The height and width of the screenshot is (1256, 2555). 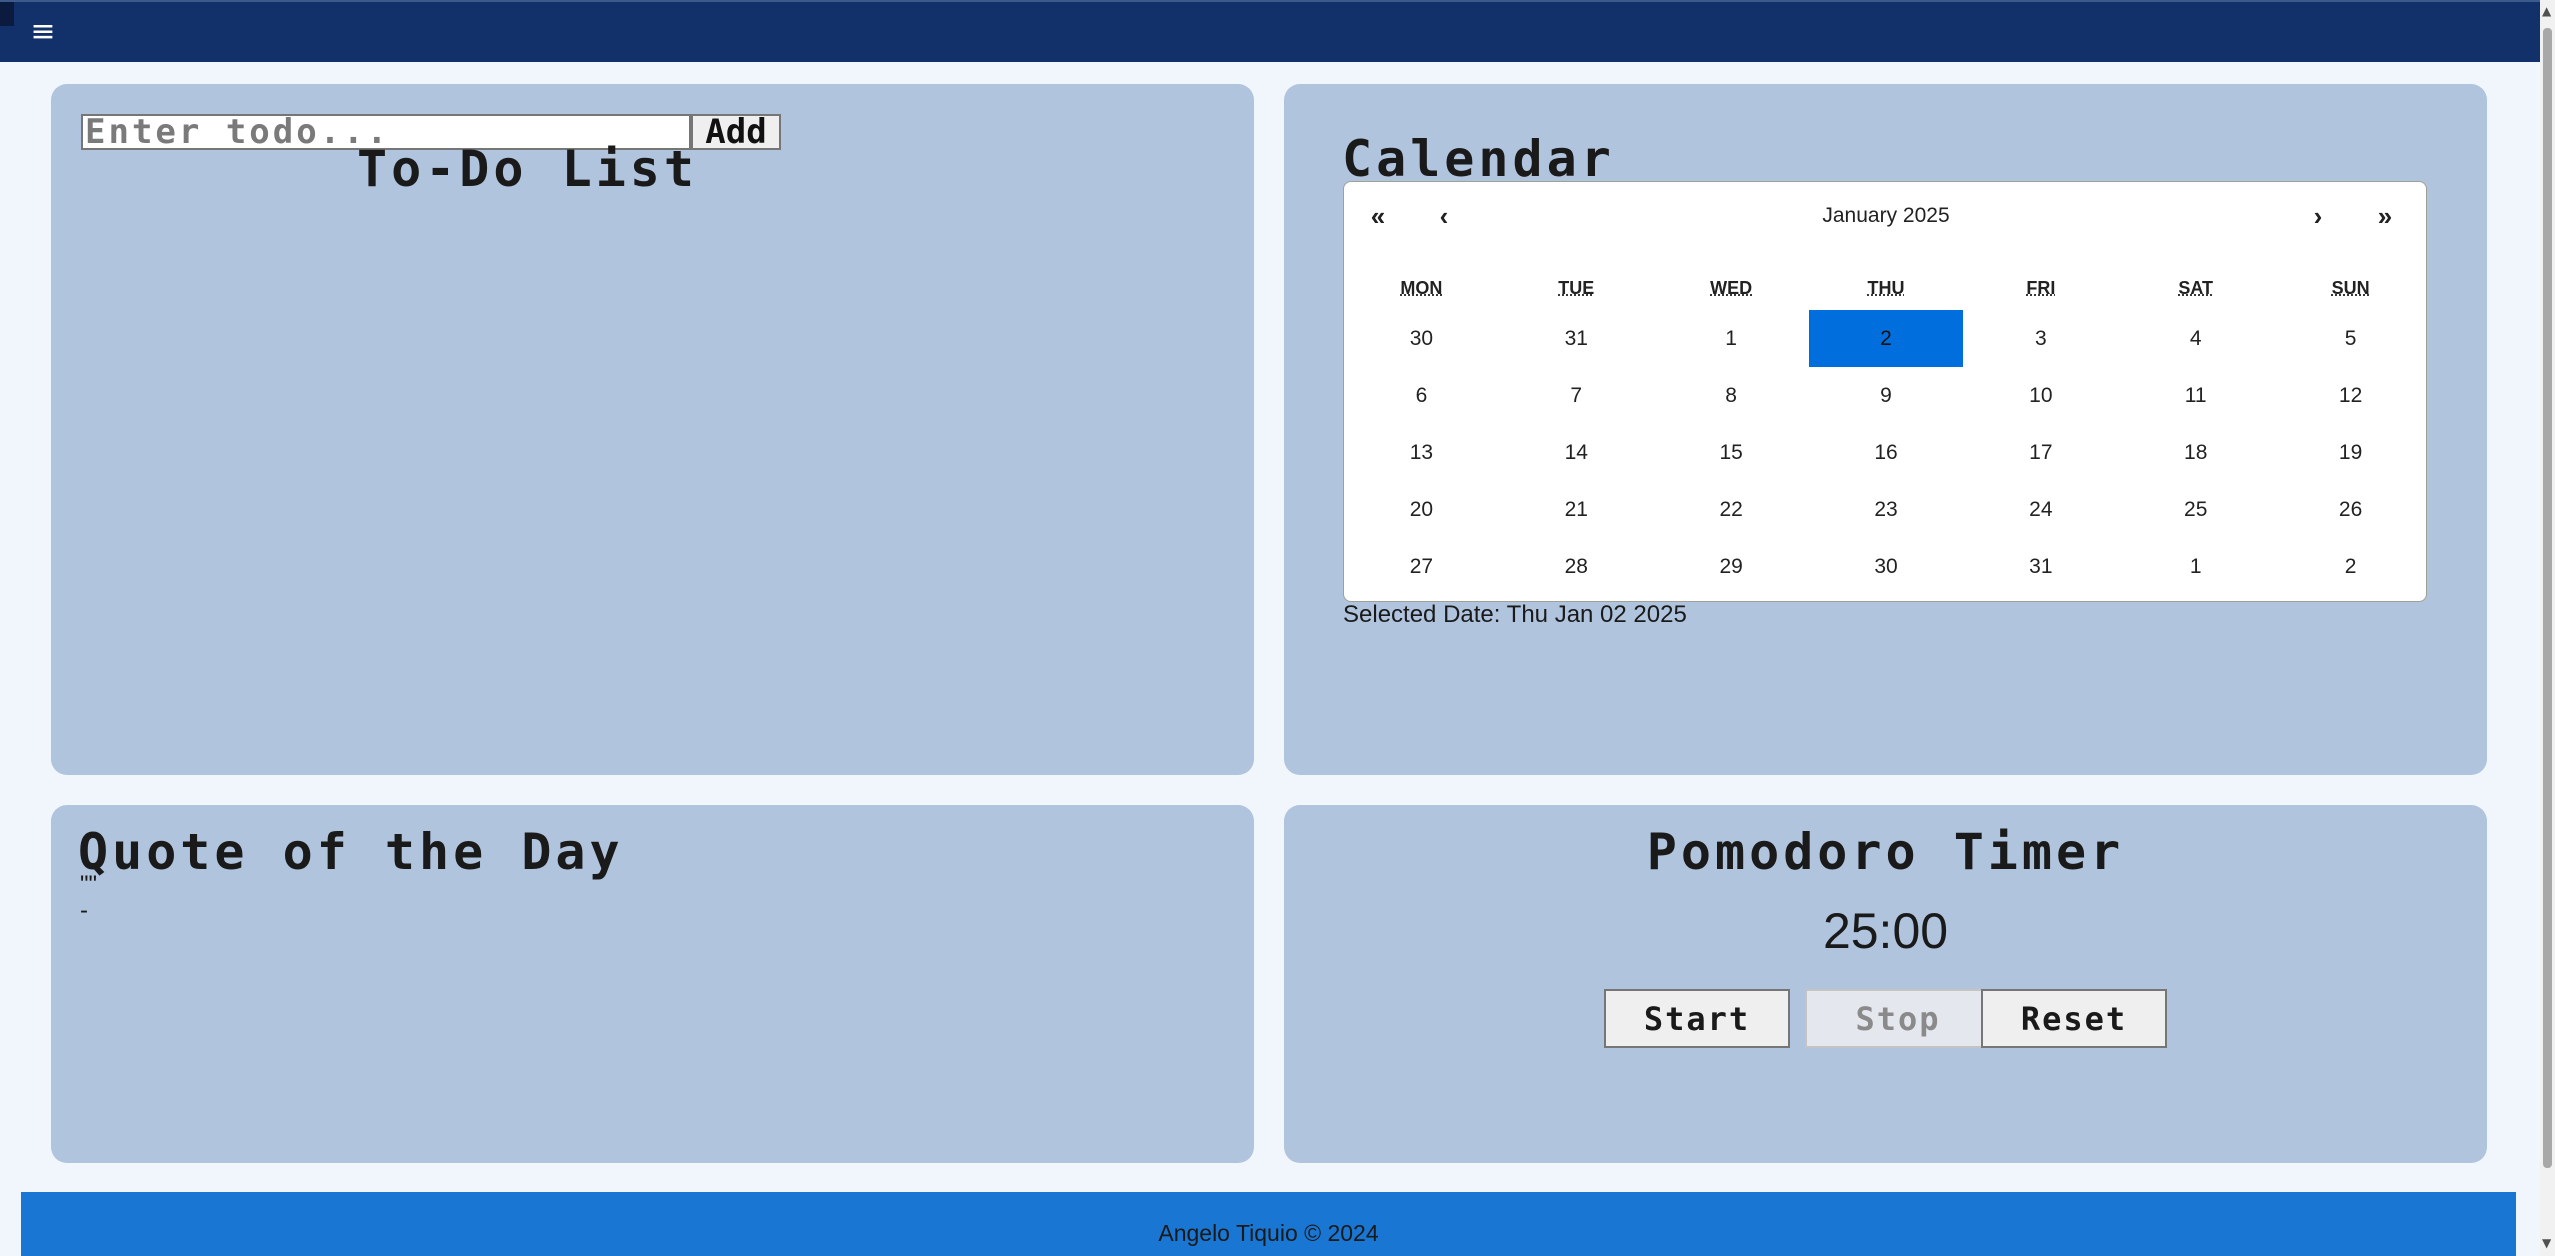 I want to click on prev-year-icon: «, so click(x=1378, y=216).